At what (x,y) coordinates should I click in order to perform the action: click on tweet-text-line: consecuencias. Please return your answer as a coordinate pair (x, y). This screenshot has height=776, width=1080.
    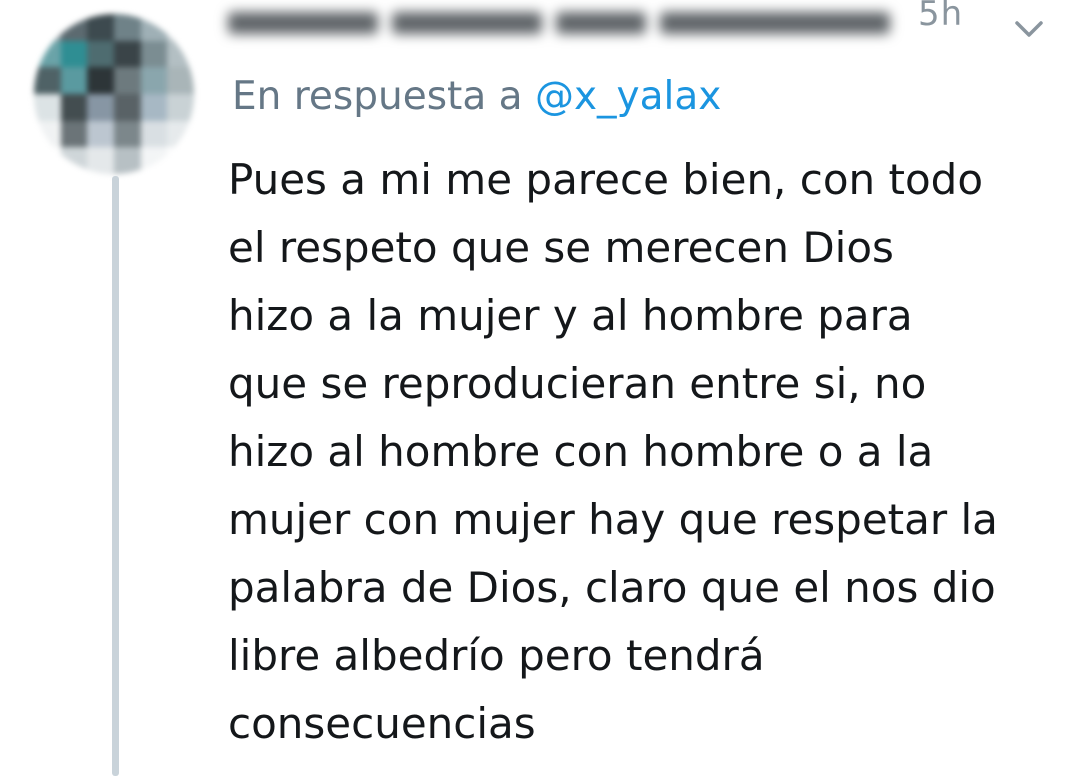
    Looking at the image, I should click on (382, 723).